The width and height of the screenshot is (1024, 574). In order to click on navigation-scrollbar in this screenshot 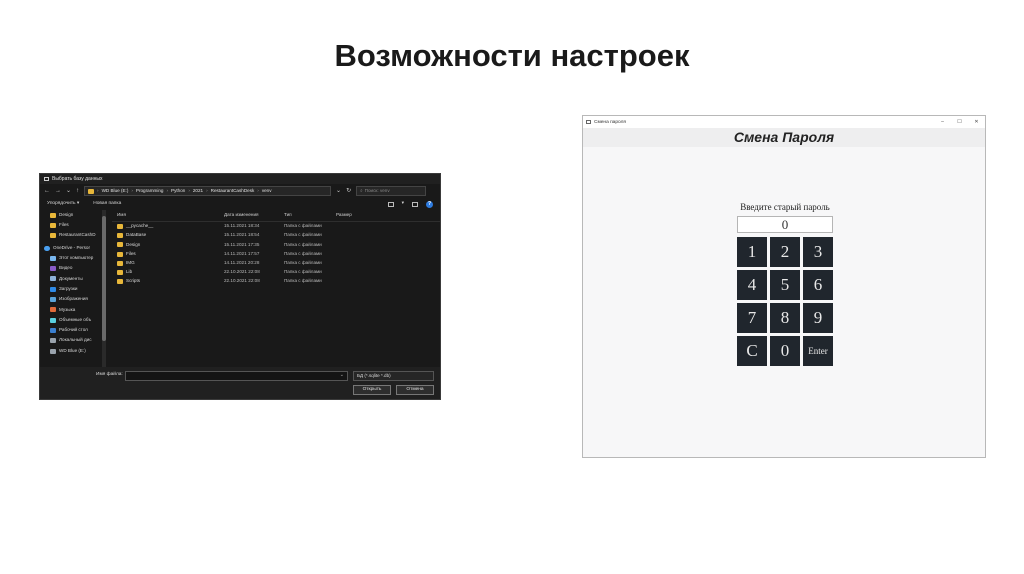, I will do `click(104, 288)`.